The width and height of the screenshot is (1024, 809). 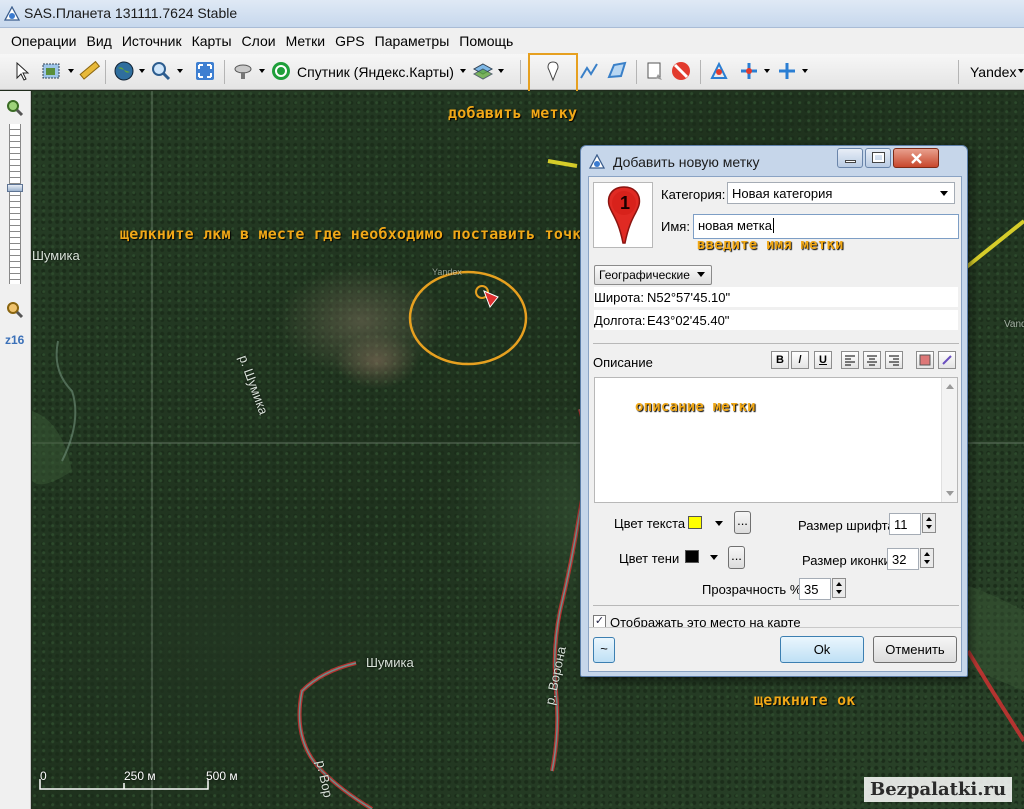 What do you see at coordinates (212, 41) in the screenshot?
I see `menu-maps: Карты` at bounding box center [212, 41].